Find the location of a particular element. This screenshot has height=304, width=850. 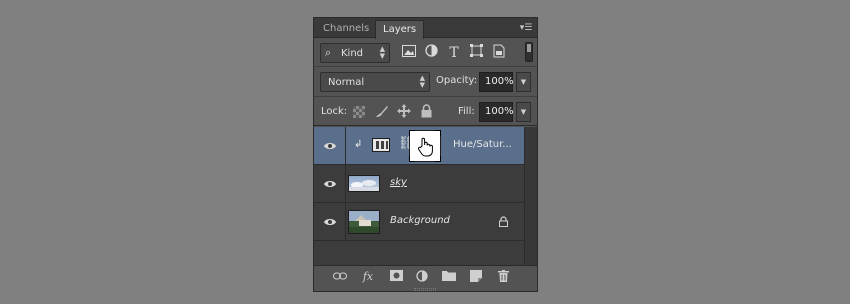

shape-filter-icon is located at coordinates (476, 53).